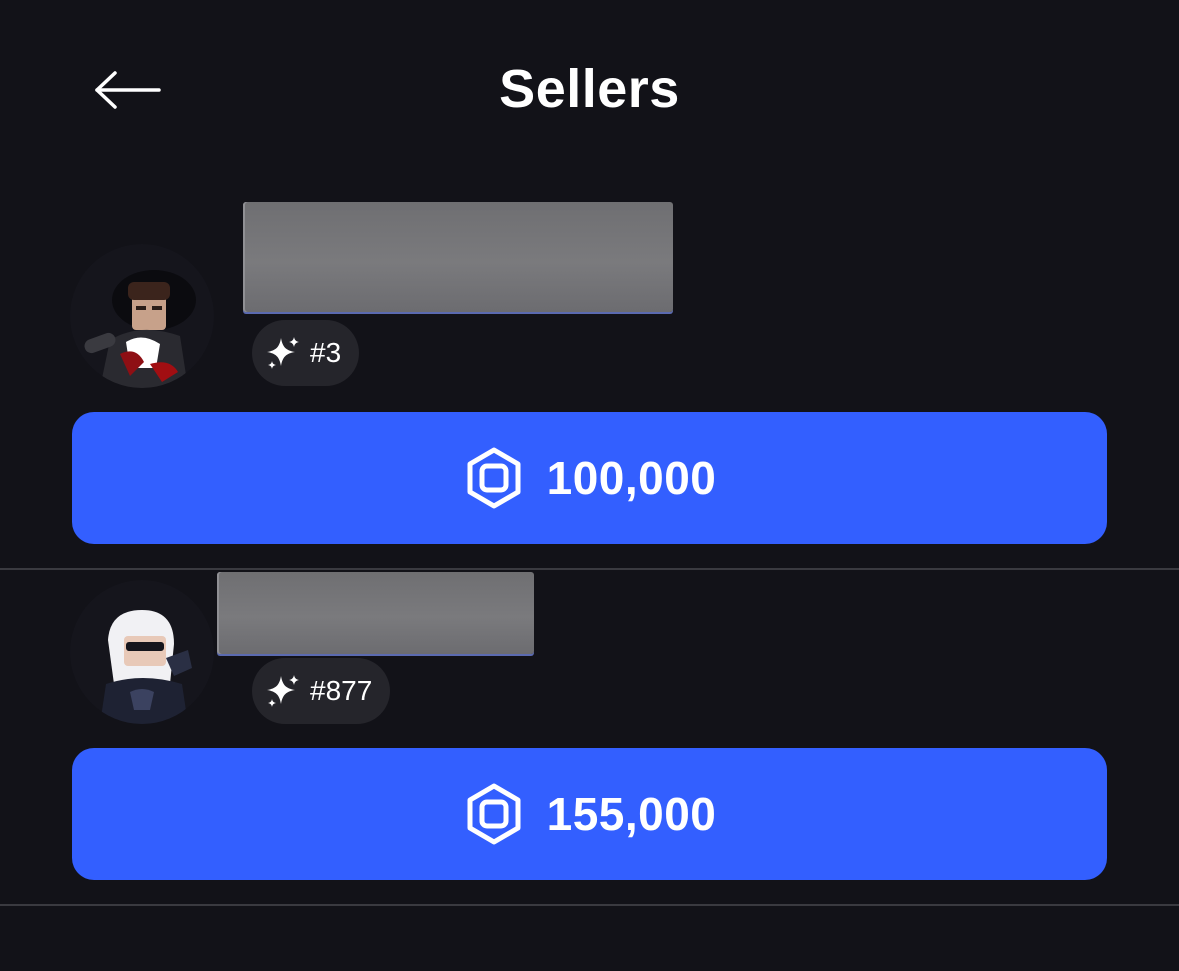  What do you see at coordinates (631, 814) in the screenshot?
I see `price-label: 155,000` at bounding box center [631, 814].